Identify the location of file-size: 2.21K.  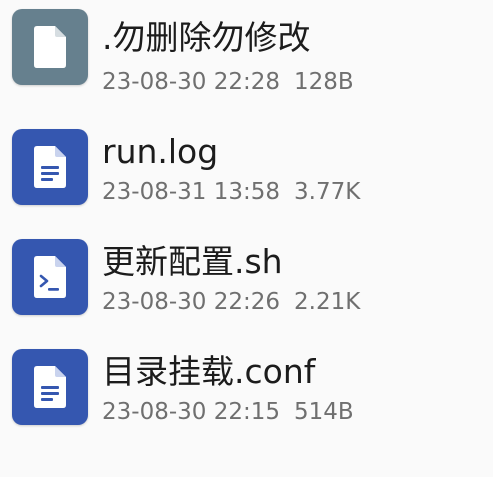
(327, 302).